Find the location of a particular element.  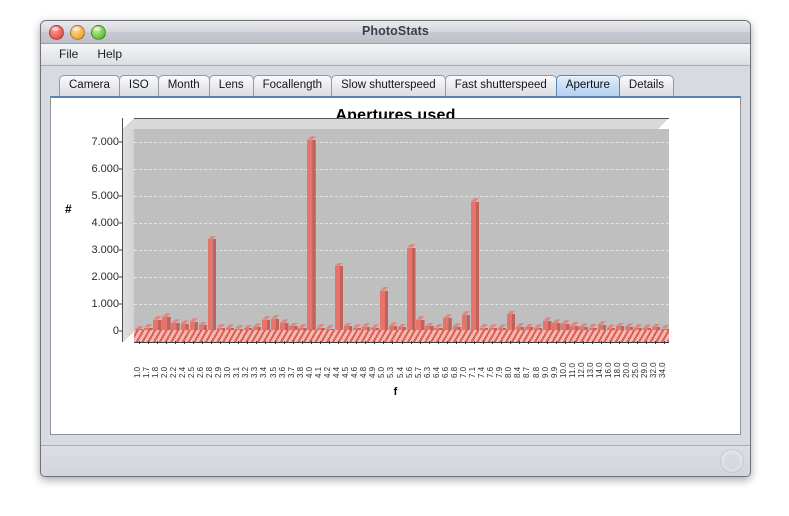

x-tick-label: 8.7 is located at coordinates (527, 372).